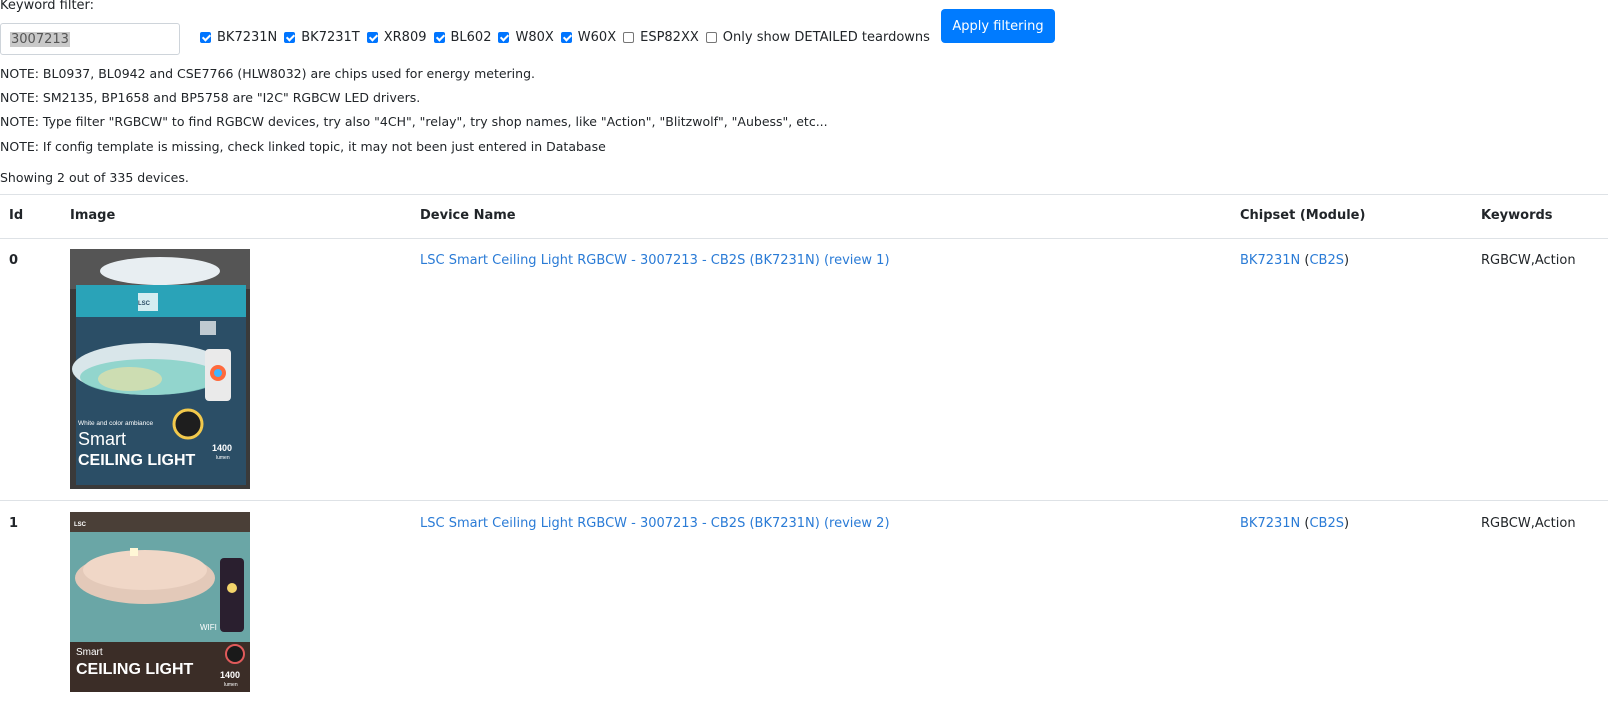 The width and height of the screenshot is (1608, 705). I want to click on checkbox-label: W80X, so click(534, 37).